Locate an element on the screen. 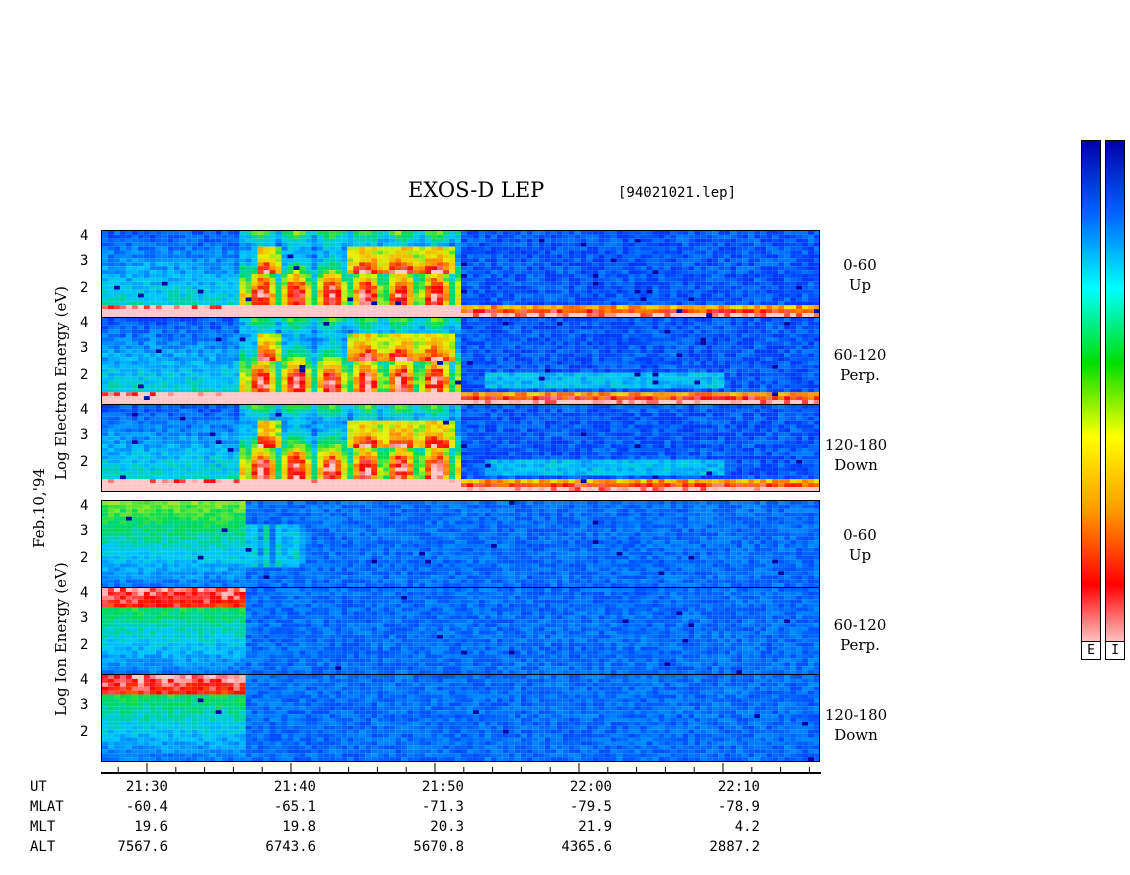  electron-up-spectrogram is located at coordinates (460, 274).